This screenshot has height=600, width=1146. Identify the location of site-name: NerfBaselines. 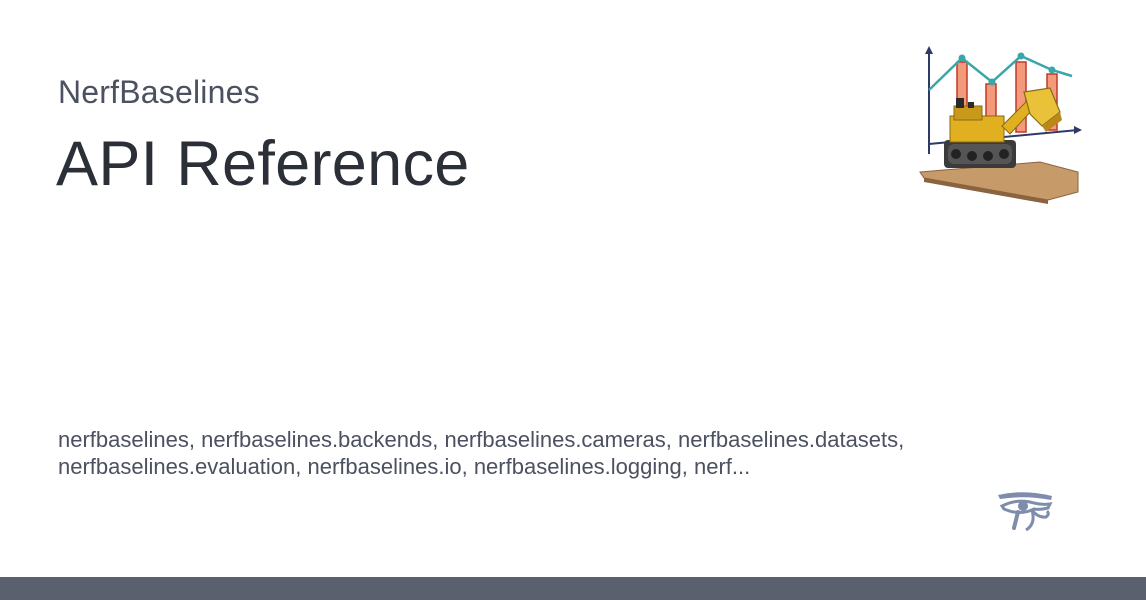
(159, 92).